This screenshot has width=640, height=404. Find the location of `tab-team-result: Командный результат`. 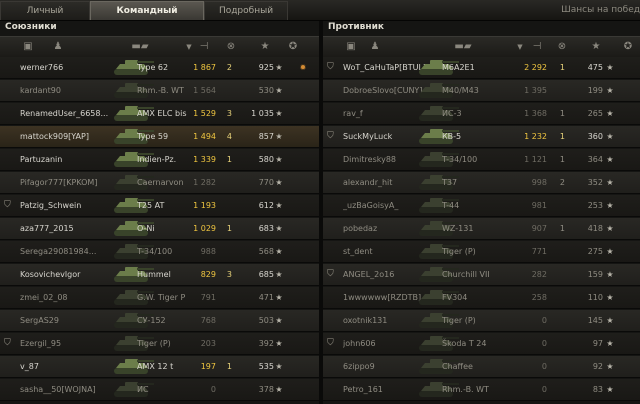

tab-team-result: Командный результат is located at coordinates (147, 17).